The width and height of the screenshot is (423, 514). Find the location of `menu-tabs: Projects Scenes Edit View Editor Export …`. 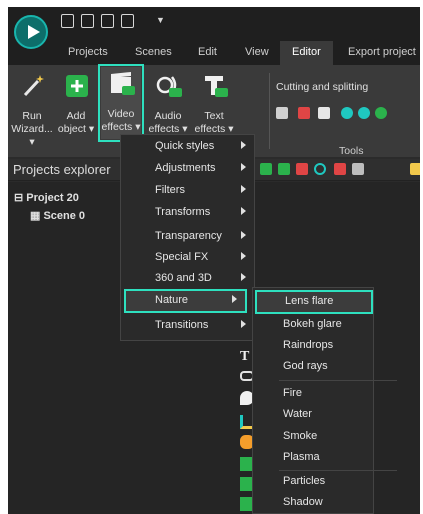

menu-tabs: Projects Scenes Edit View Editor Export … is located at coordinates (214, 53).